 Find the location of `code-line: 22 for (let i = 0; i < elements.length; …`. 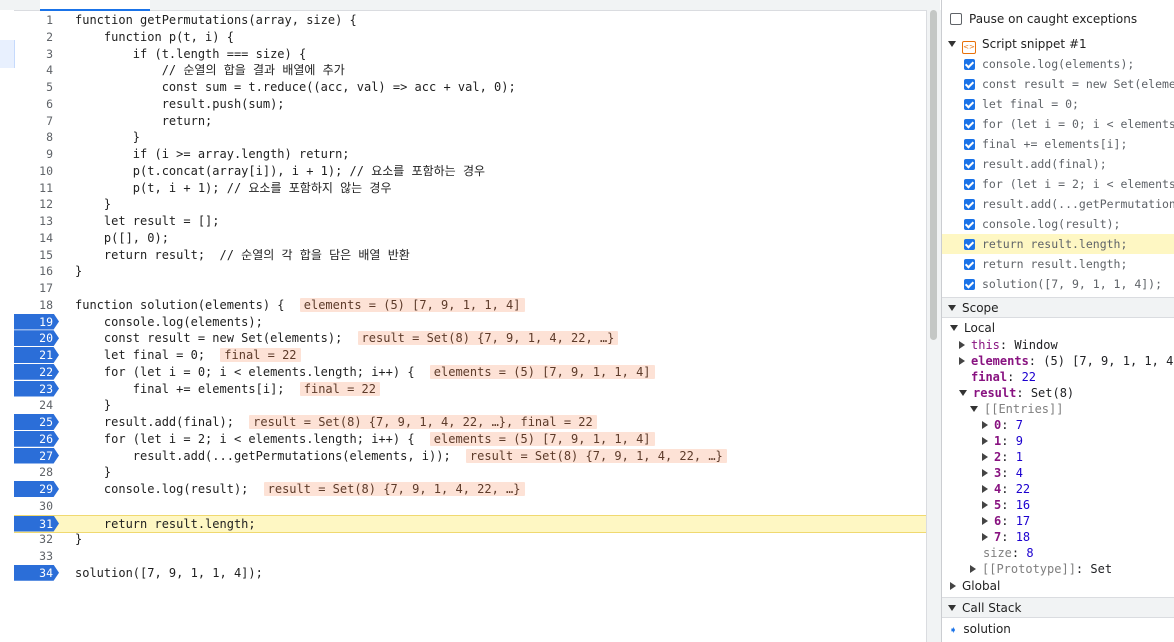

code-line: 22 for (let i = 0; i < elements.length; … is located at coordinates (470, 372).